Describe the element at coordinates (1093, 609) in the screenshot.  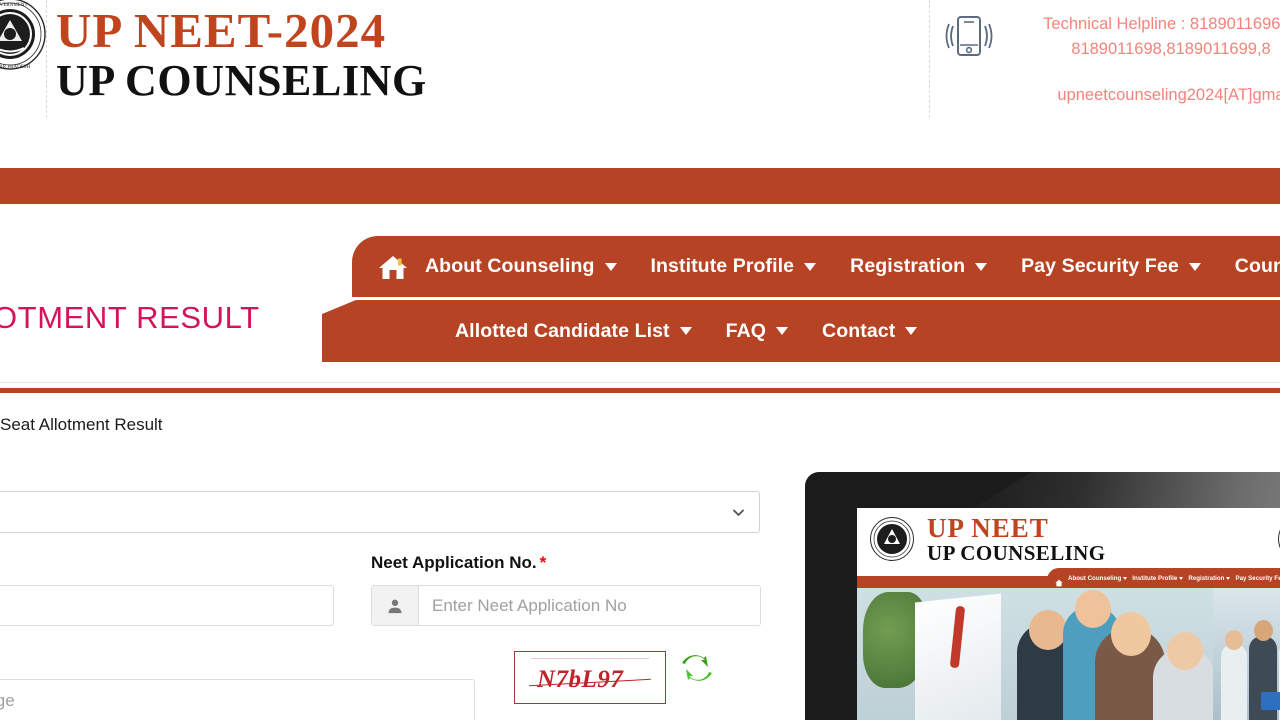
I see `hero-person-b-head` at that location.